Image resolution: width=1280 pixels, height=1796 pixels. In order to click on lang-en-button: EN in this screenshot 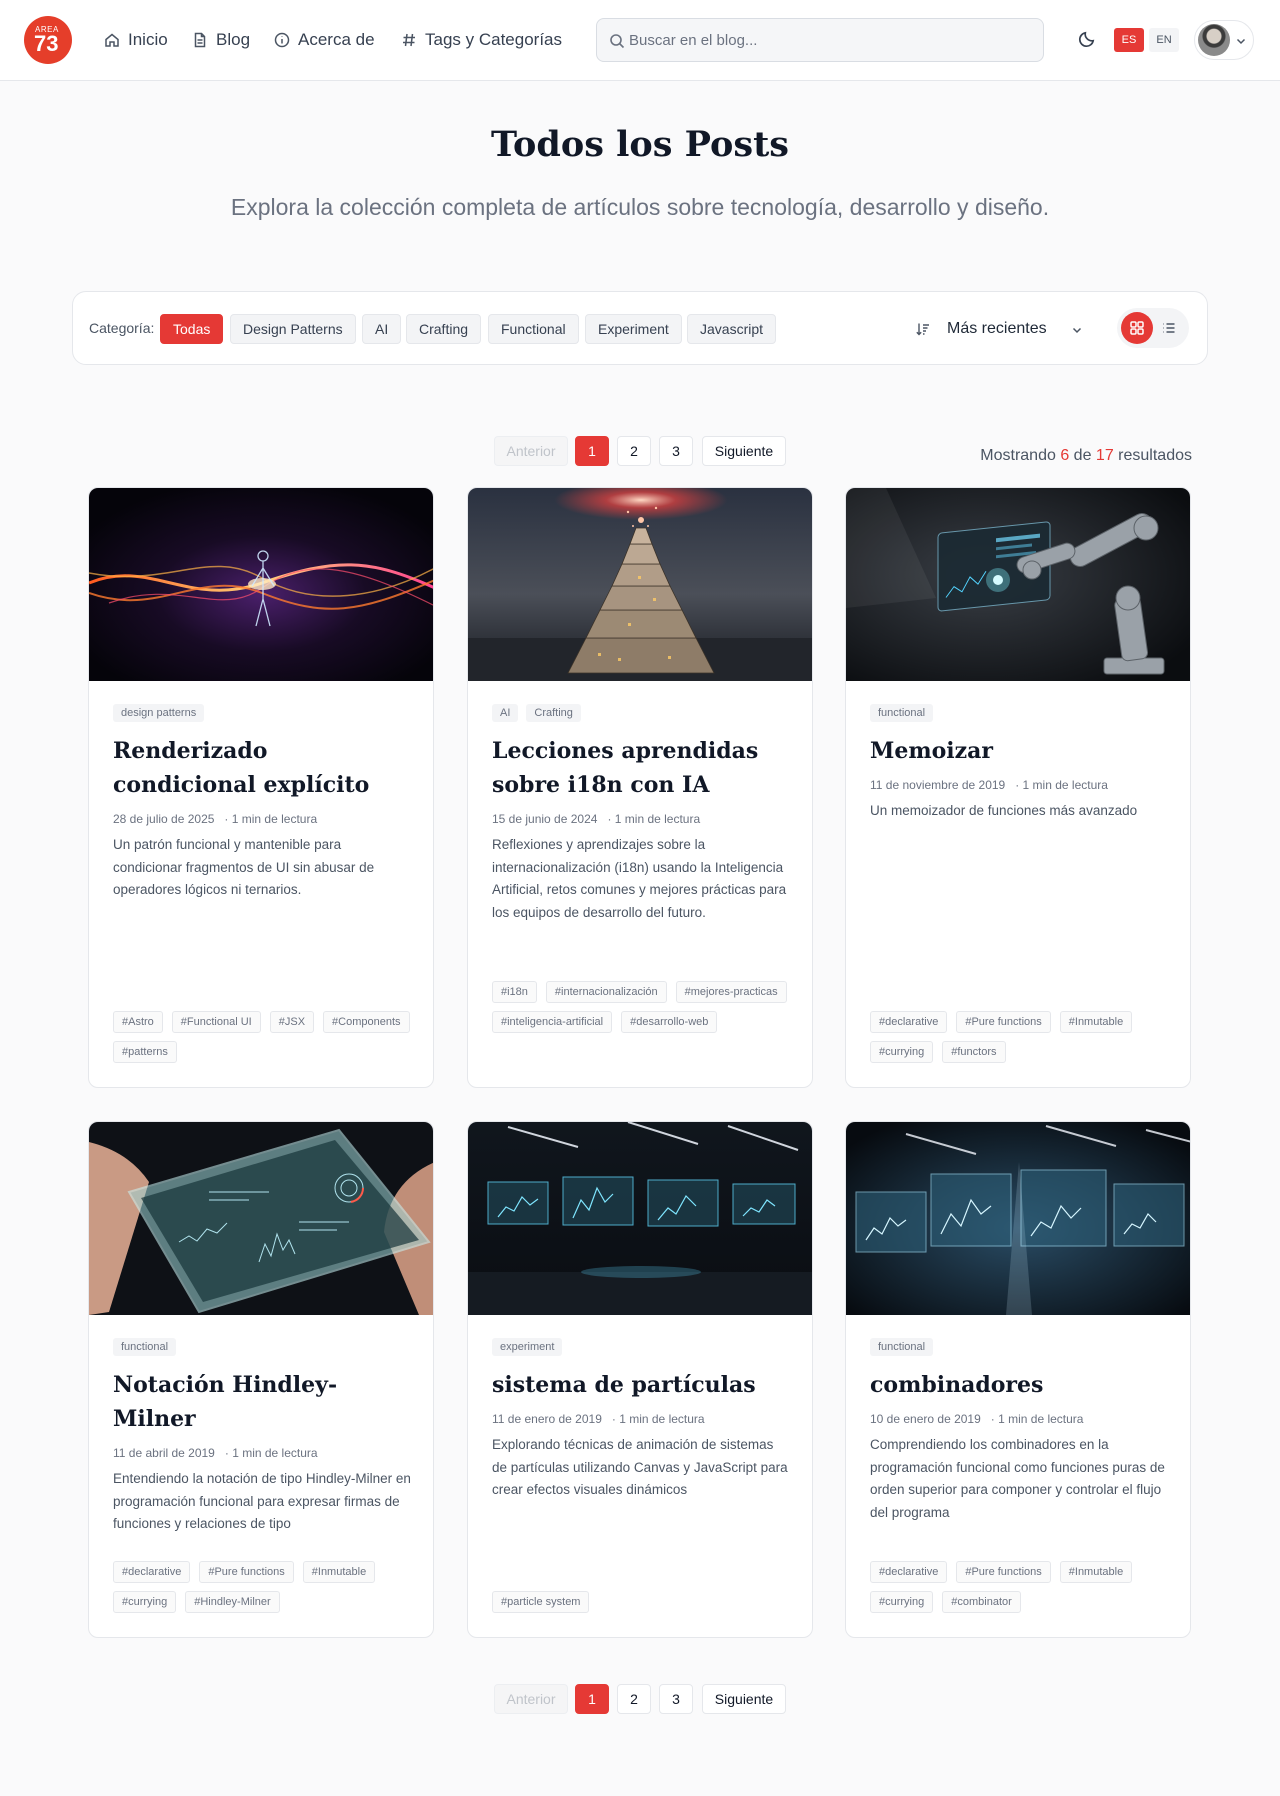, I will do `click(1164, 40)`.